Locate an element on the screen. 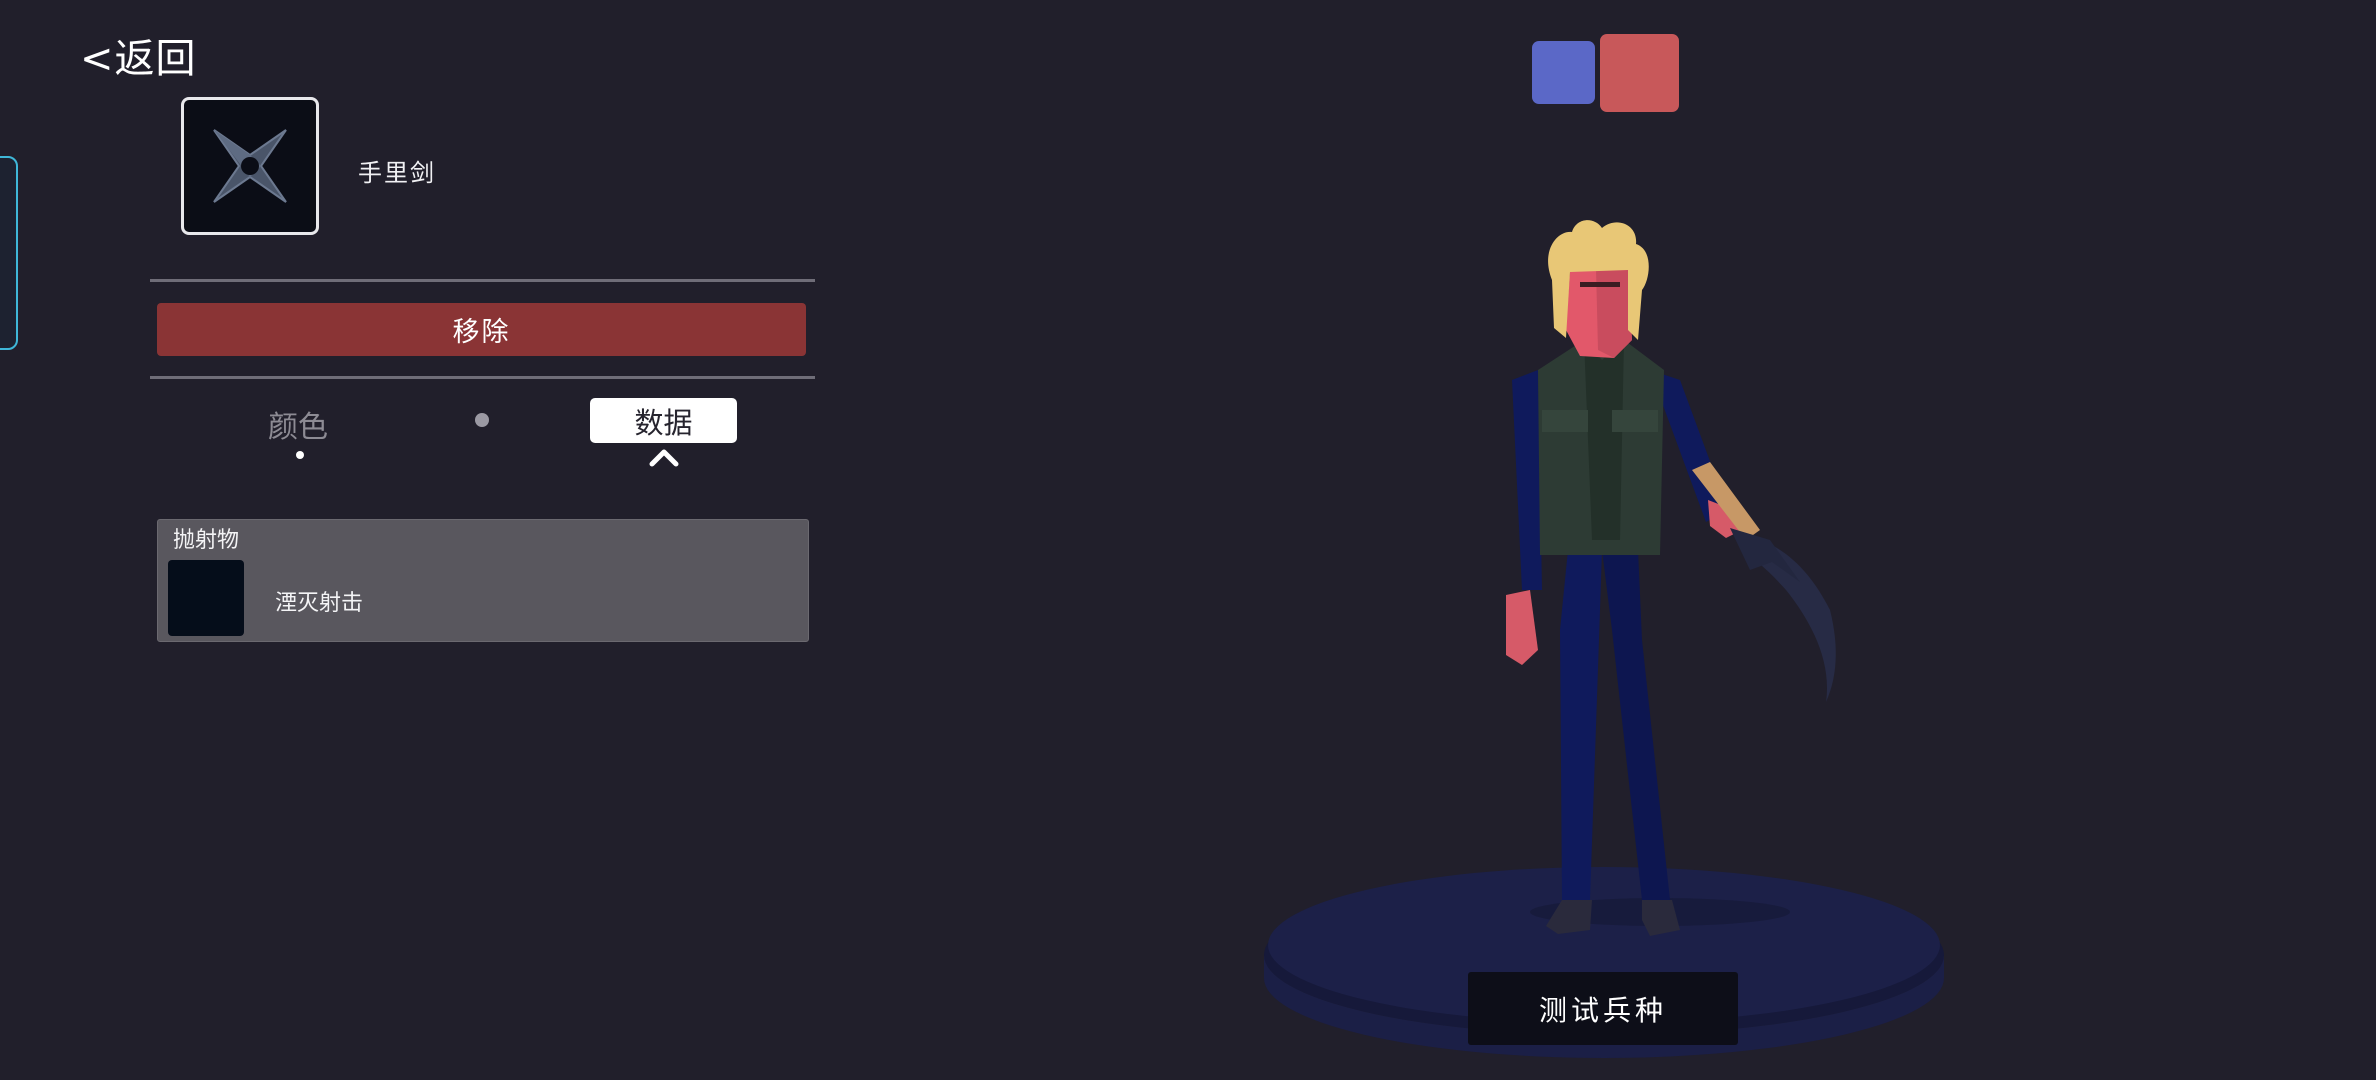 Image resolution: width=2376 pixels, height=1080 pixels. side-drawer-handle is located at coordinates (9, 253).